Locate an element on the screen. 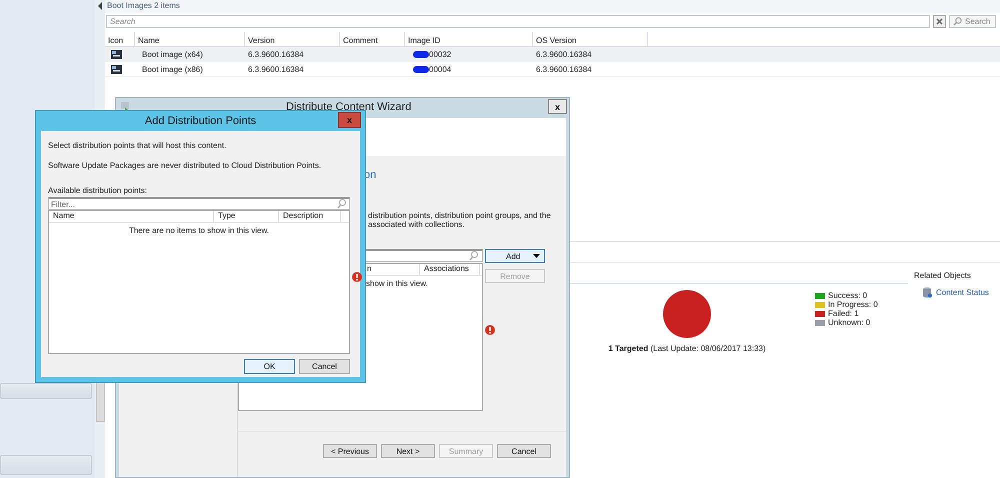  column-header: Image ID is located at coordinates (469, 39).